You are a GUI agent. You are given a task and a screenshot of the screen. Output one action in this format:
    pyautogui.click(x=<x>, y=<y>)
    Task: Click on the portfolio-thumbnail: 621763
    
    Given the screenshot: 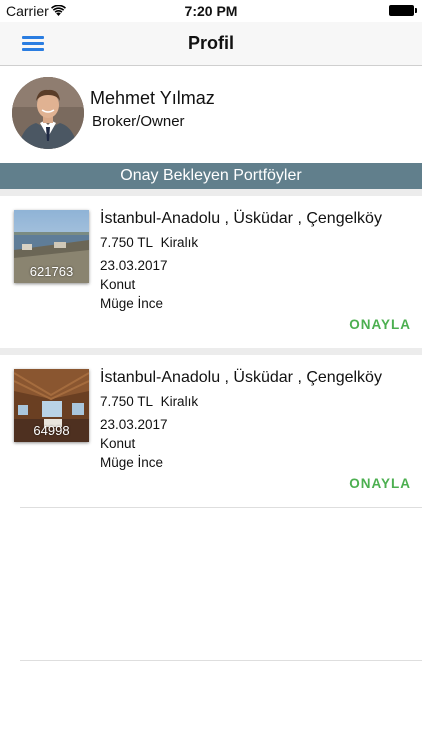 What is the action you would take?
    pyautogui.click(x=51, y=246)
    